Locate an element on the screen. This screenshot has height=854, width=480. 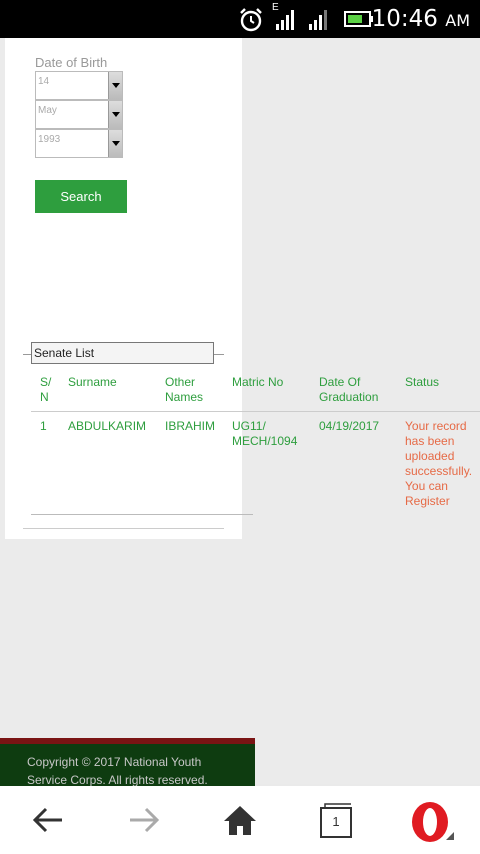
cell-sn: 1 is located at coordinates (43, 426).